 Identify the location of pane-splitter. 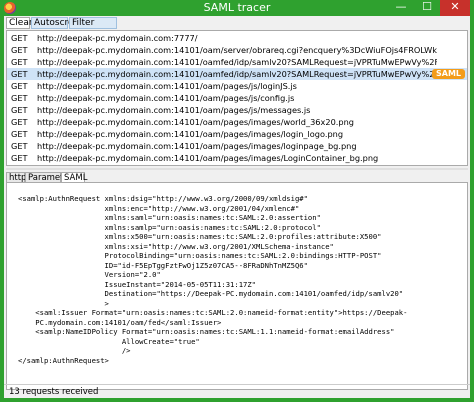
(237, 169).